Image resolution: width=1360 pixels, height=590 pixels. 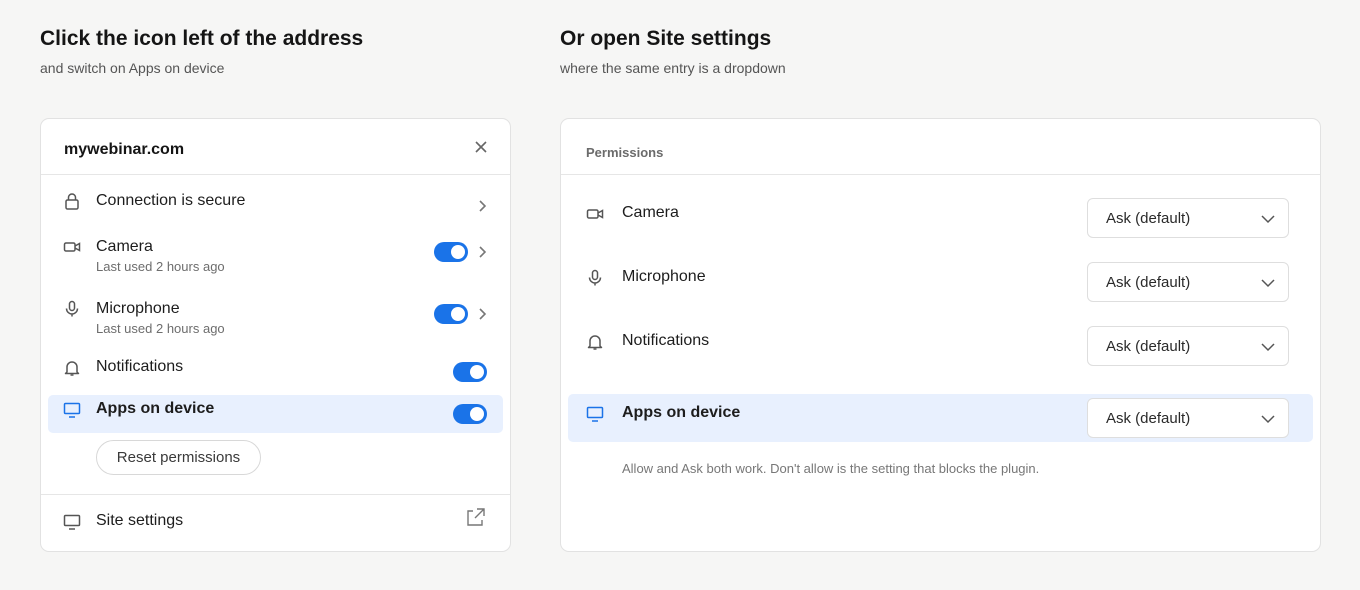 What do you see at coordinates (625, 152) in the screenshot?
I see `permissions-header: Permissions` at bounding box center [625, 152].